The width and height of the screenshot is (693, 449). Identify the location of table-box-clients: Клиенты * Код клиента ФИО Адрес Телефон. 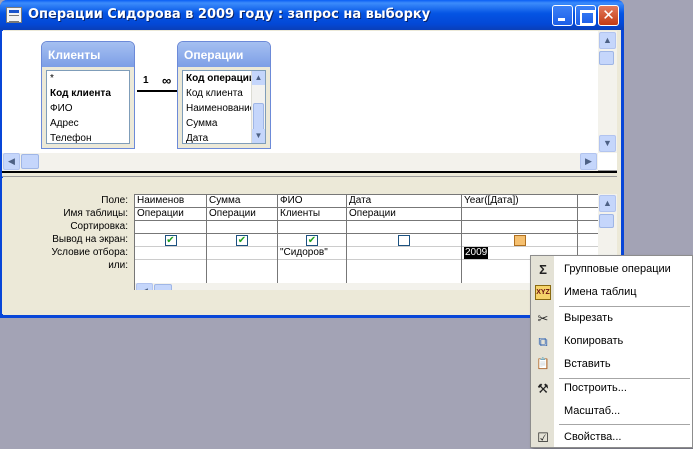
(88, 95).